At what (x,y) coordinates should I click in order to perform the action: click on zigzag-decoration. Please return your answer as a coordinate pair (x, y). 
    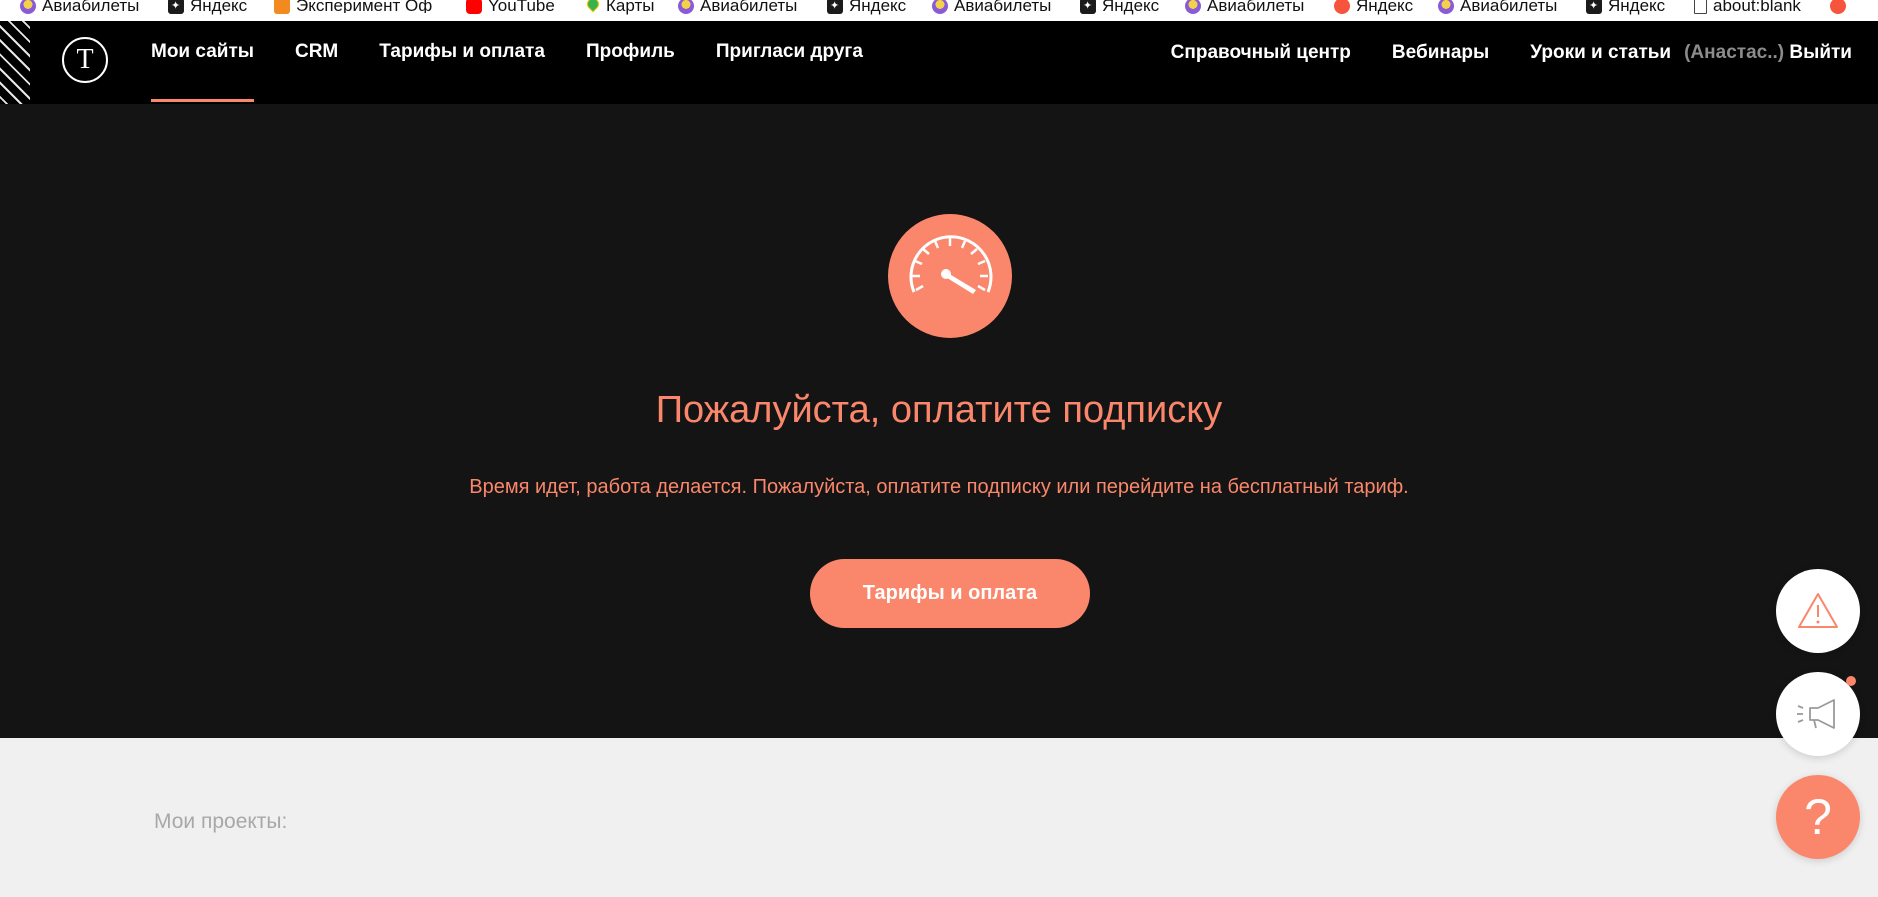
    Looking at the image, I should click on (15, 62).